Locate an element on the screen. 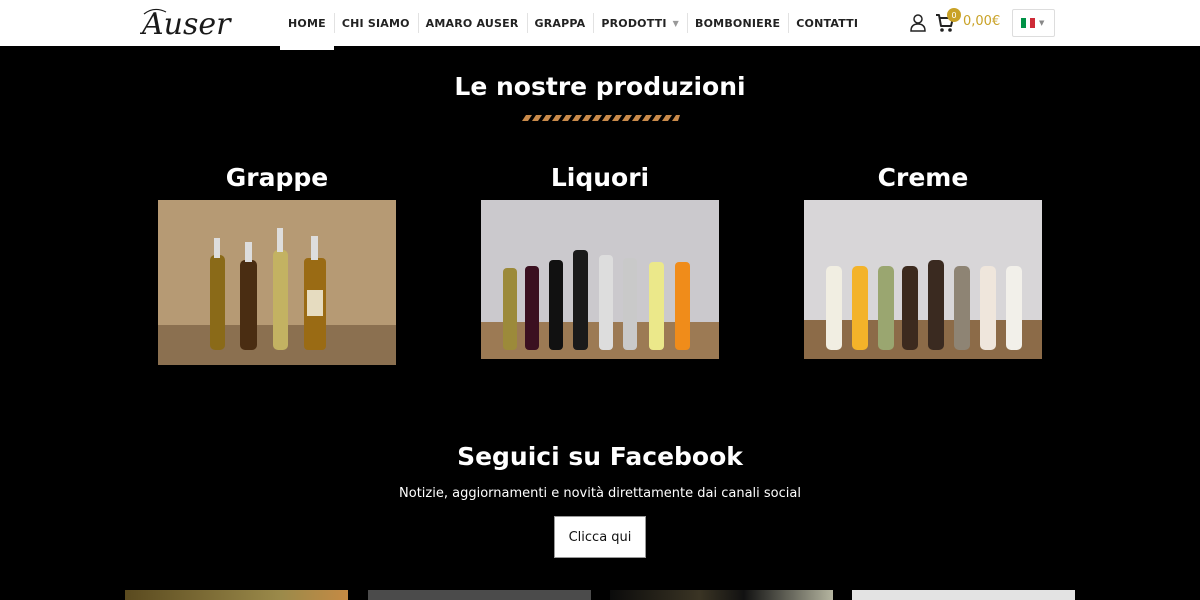  category-creme: Creme is located at coordinates (923, 259).